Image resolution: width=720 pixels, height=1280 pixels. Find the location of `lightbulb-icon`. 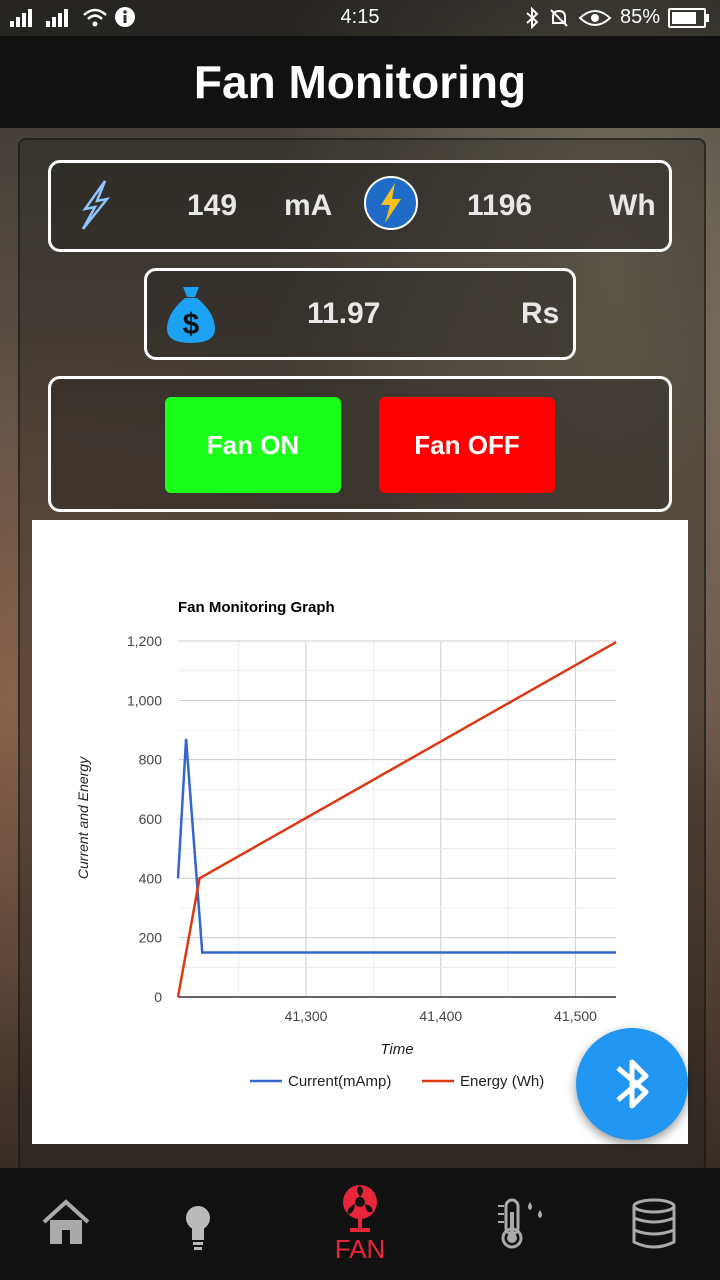

lightbulb-icon is located at coordinates (198, 1228).